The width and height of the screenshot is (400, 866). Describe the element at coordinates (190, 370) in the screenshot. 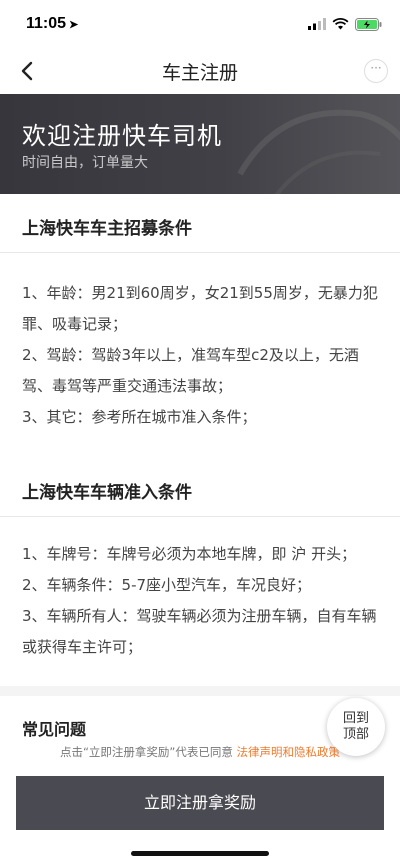

I see `list-item: 2、驾龄：驾龄3年以上，准驾车型c2及以上，无酒驾、毒驾等严重交通违法事故；` at that location.